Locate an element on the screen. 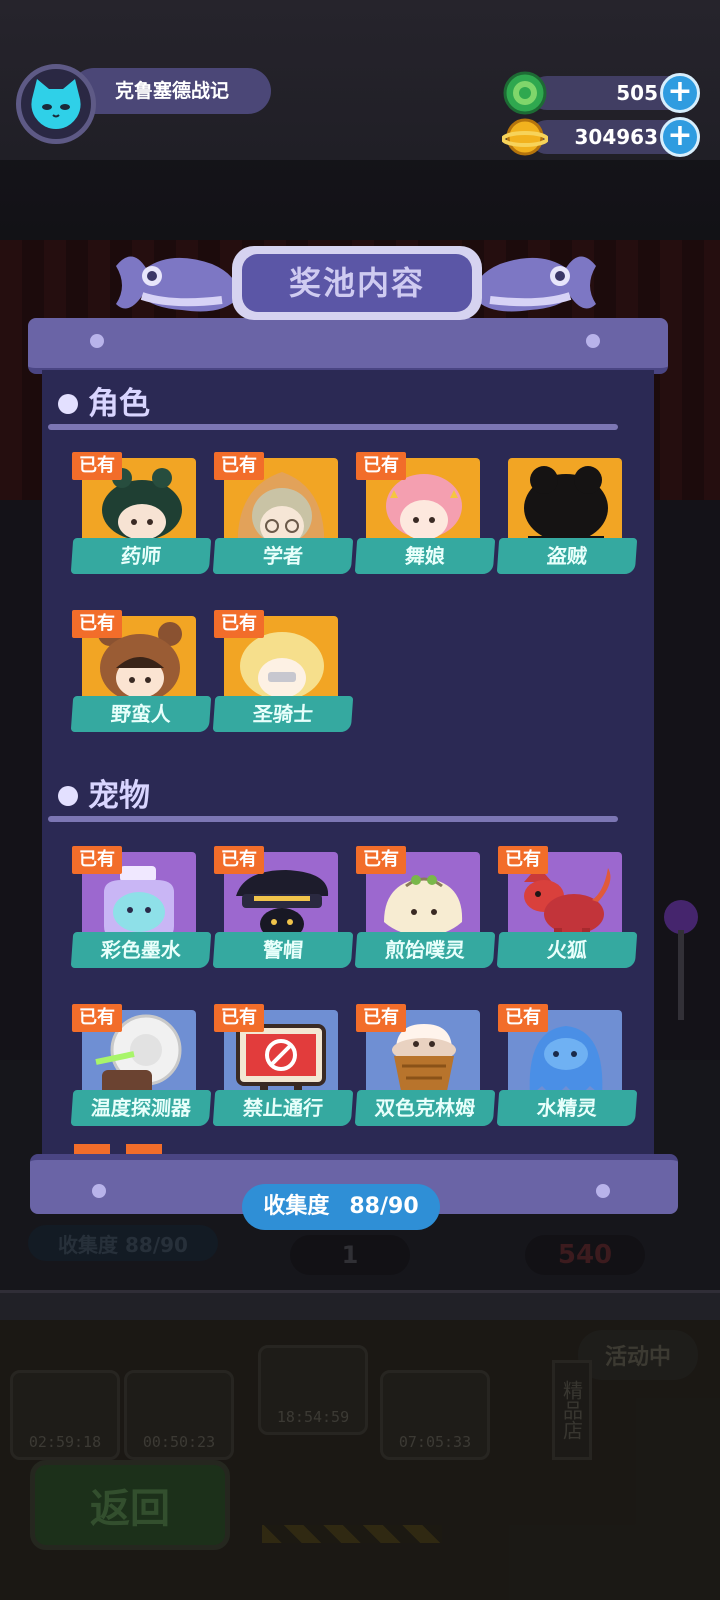 The width and height of the screenshot is (720, 1600). pool-item-card: 圣骑士 已有 is located at coordinates (283, 673).